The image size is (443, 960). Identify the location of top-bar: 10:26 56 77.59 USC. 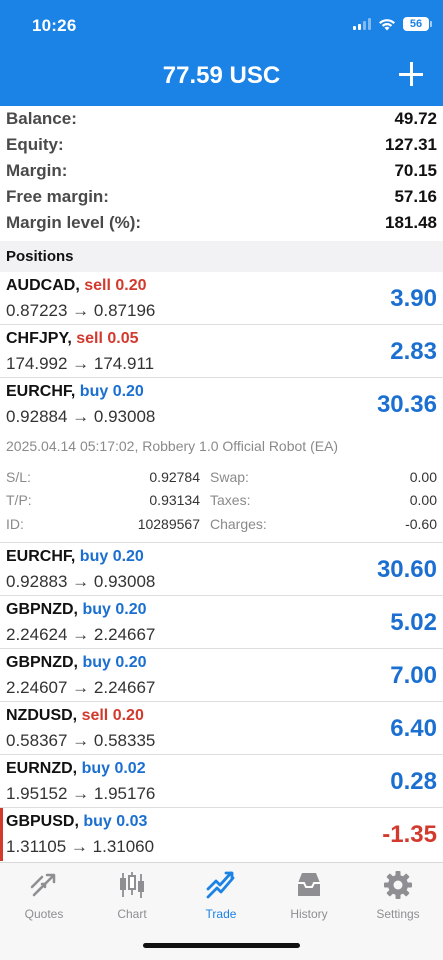
(221, 53).